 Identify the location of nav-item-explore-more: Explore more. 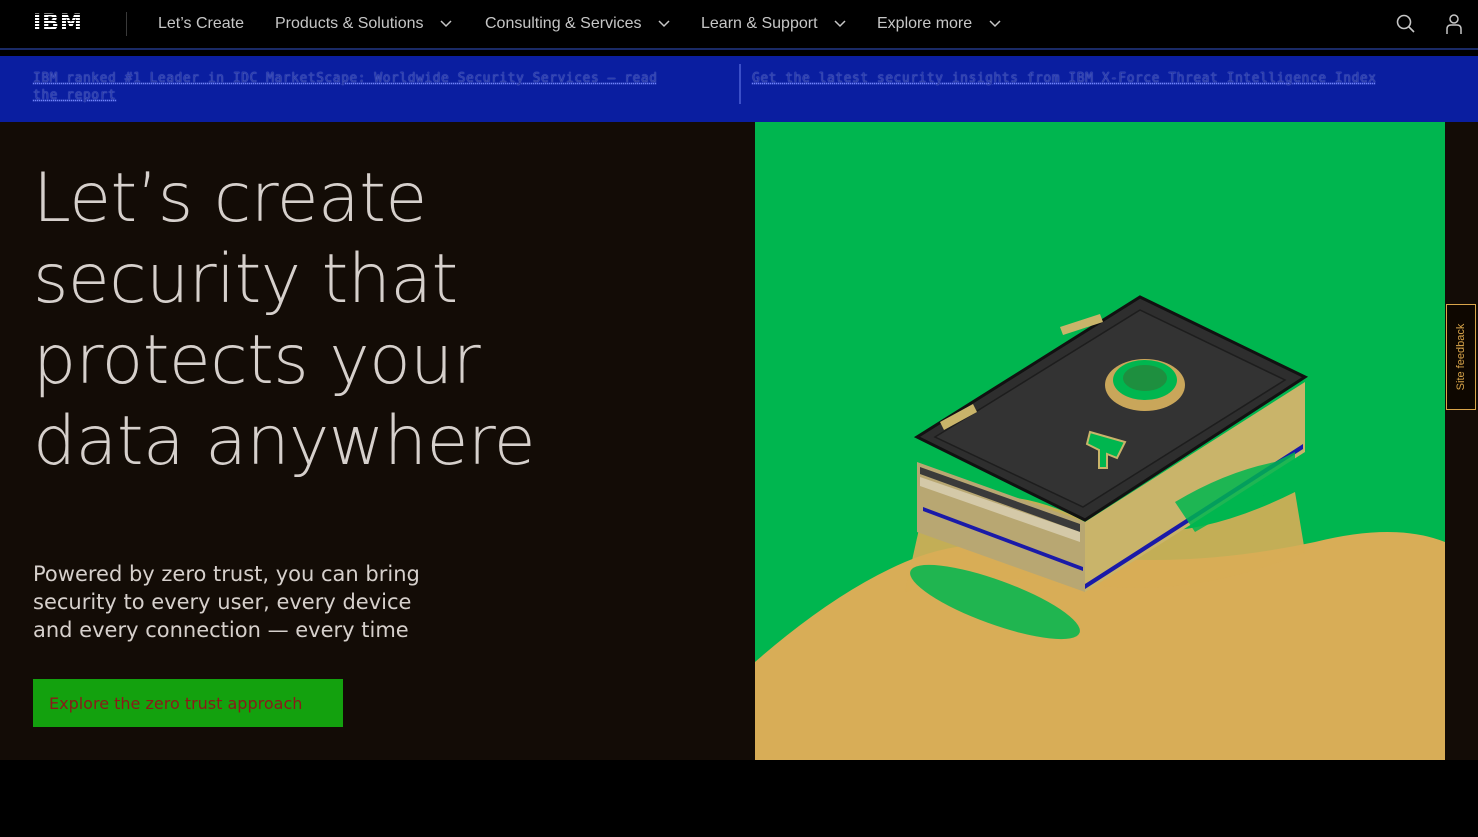
(939, 24).